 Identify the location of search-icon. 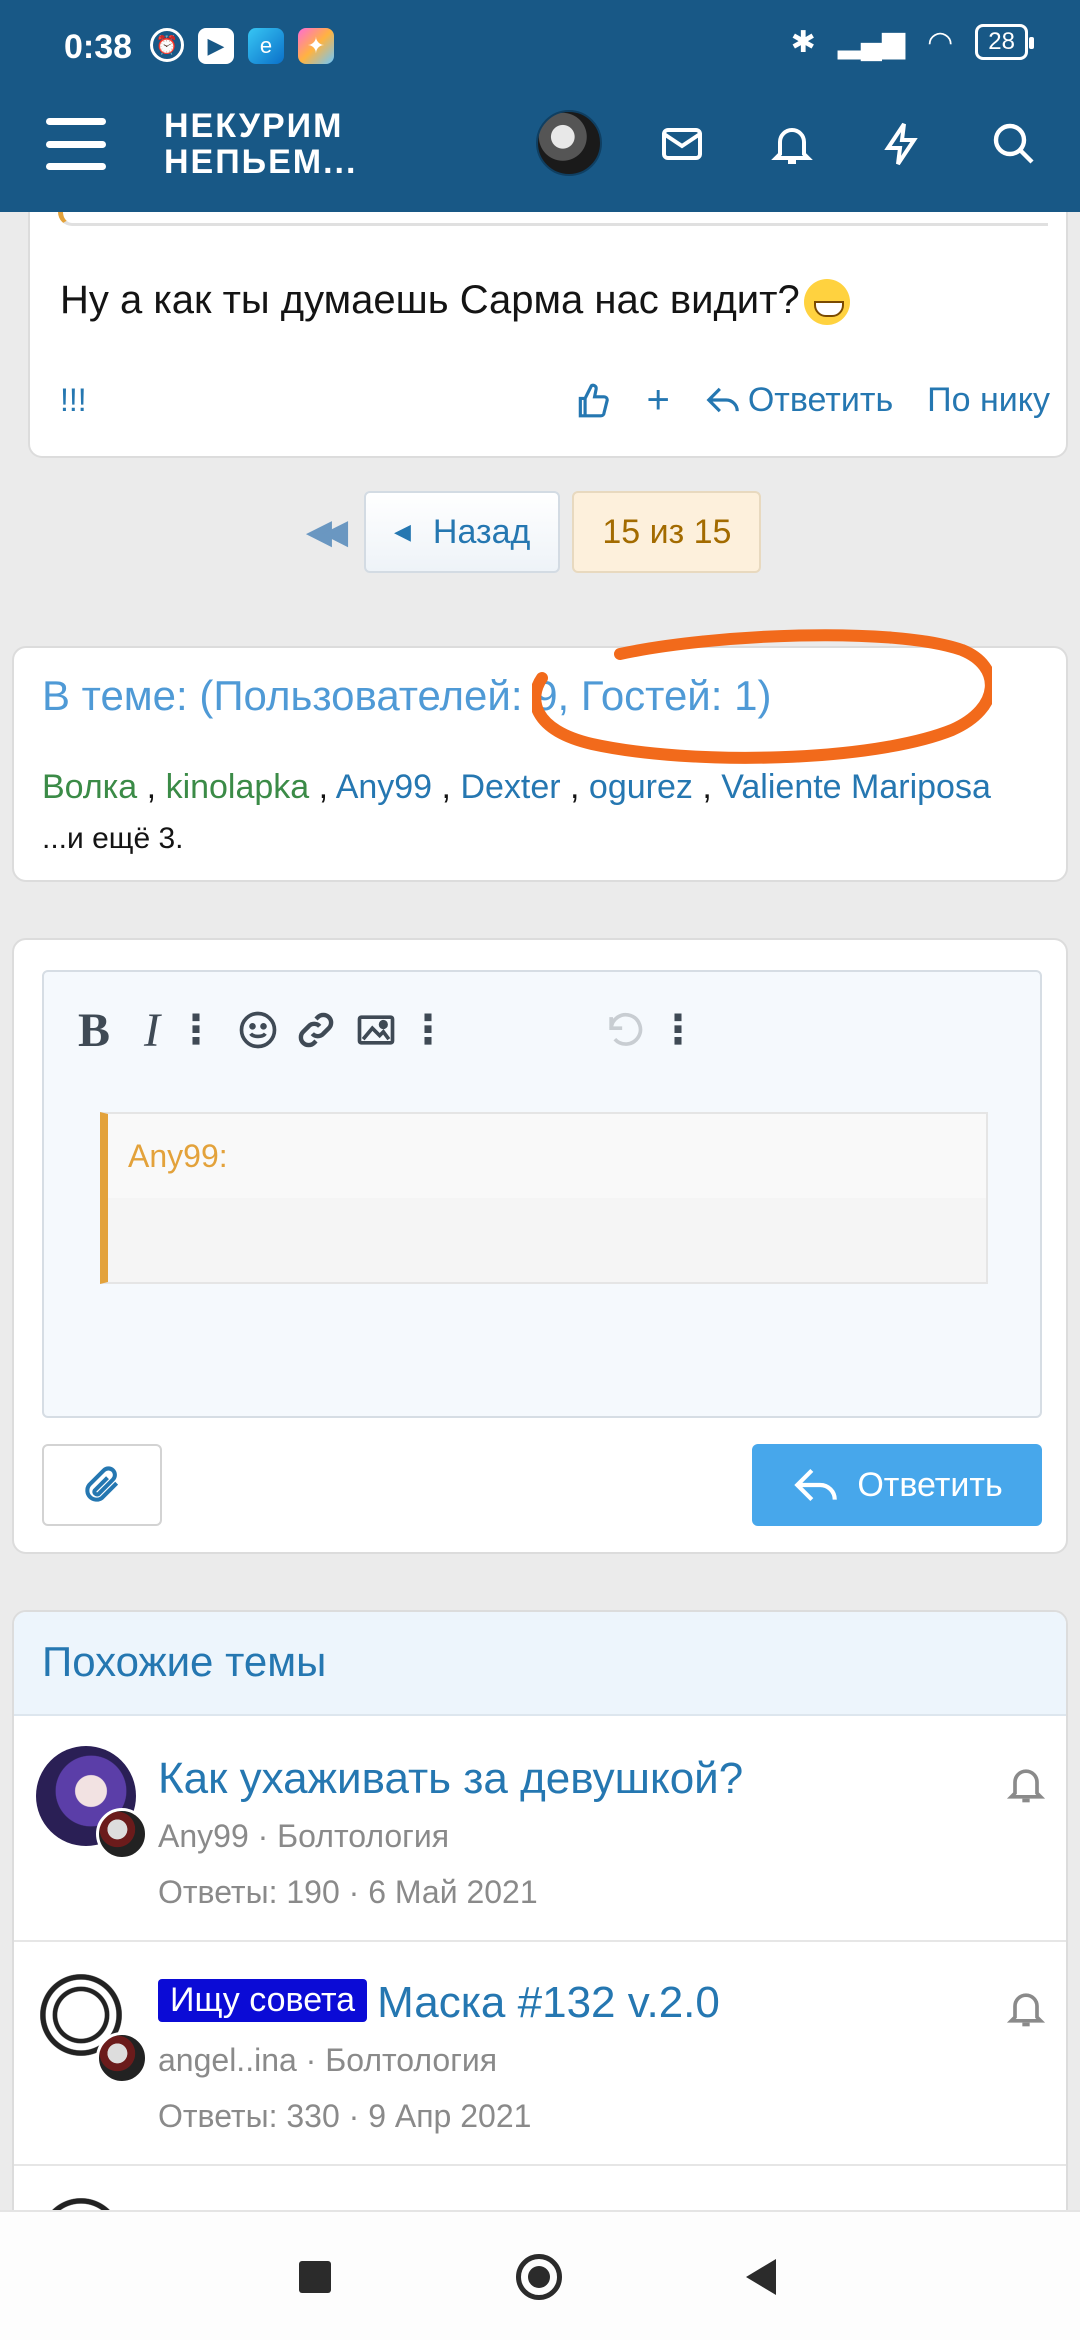
(1014, 144).